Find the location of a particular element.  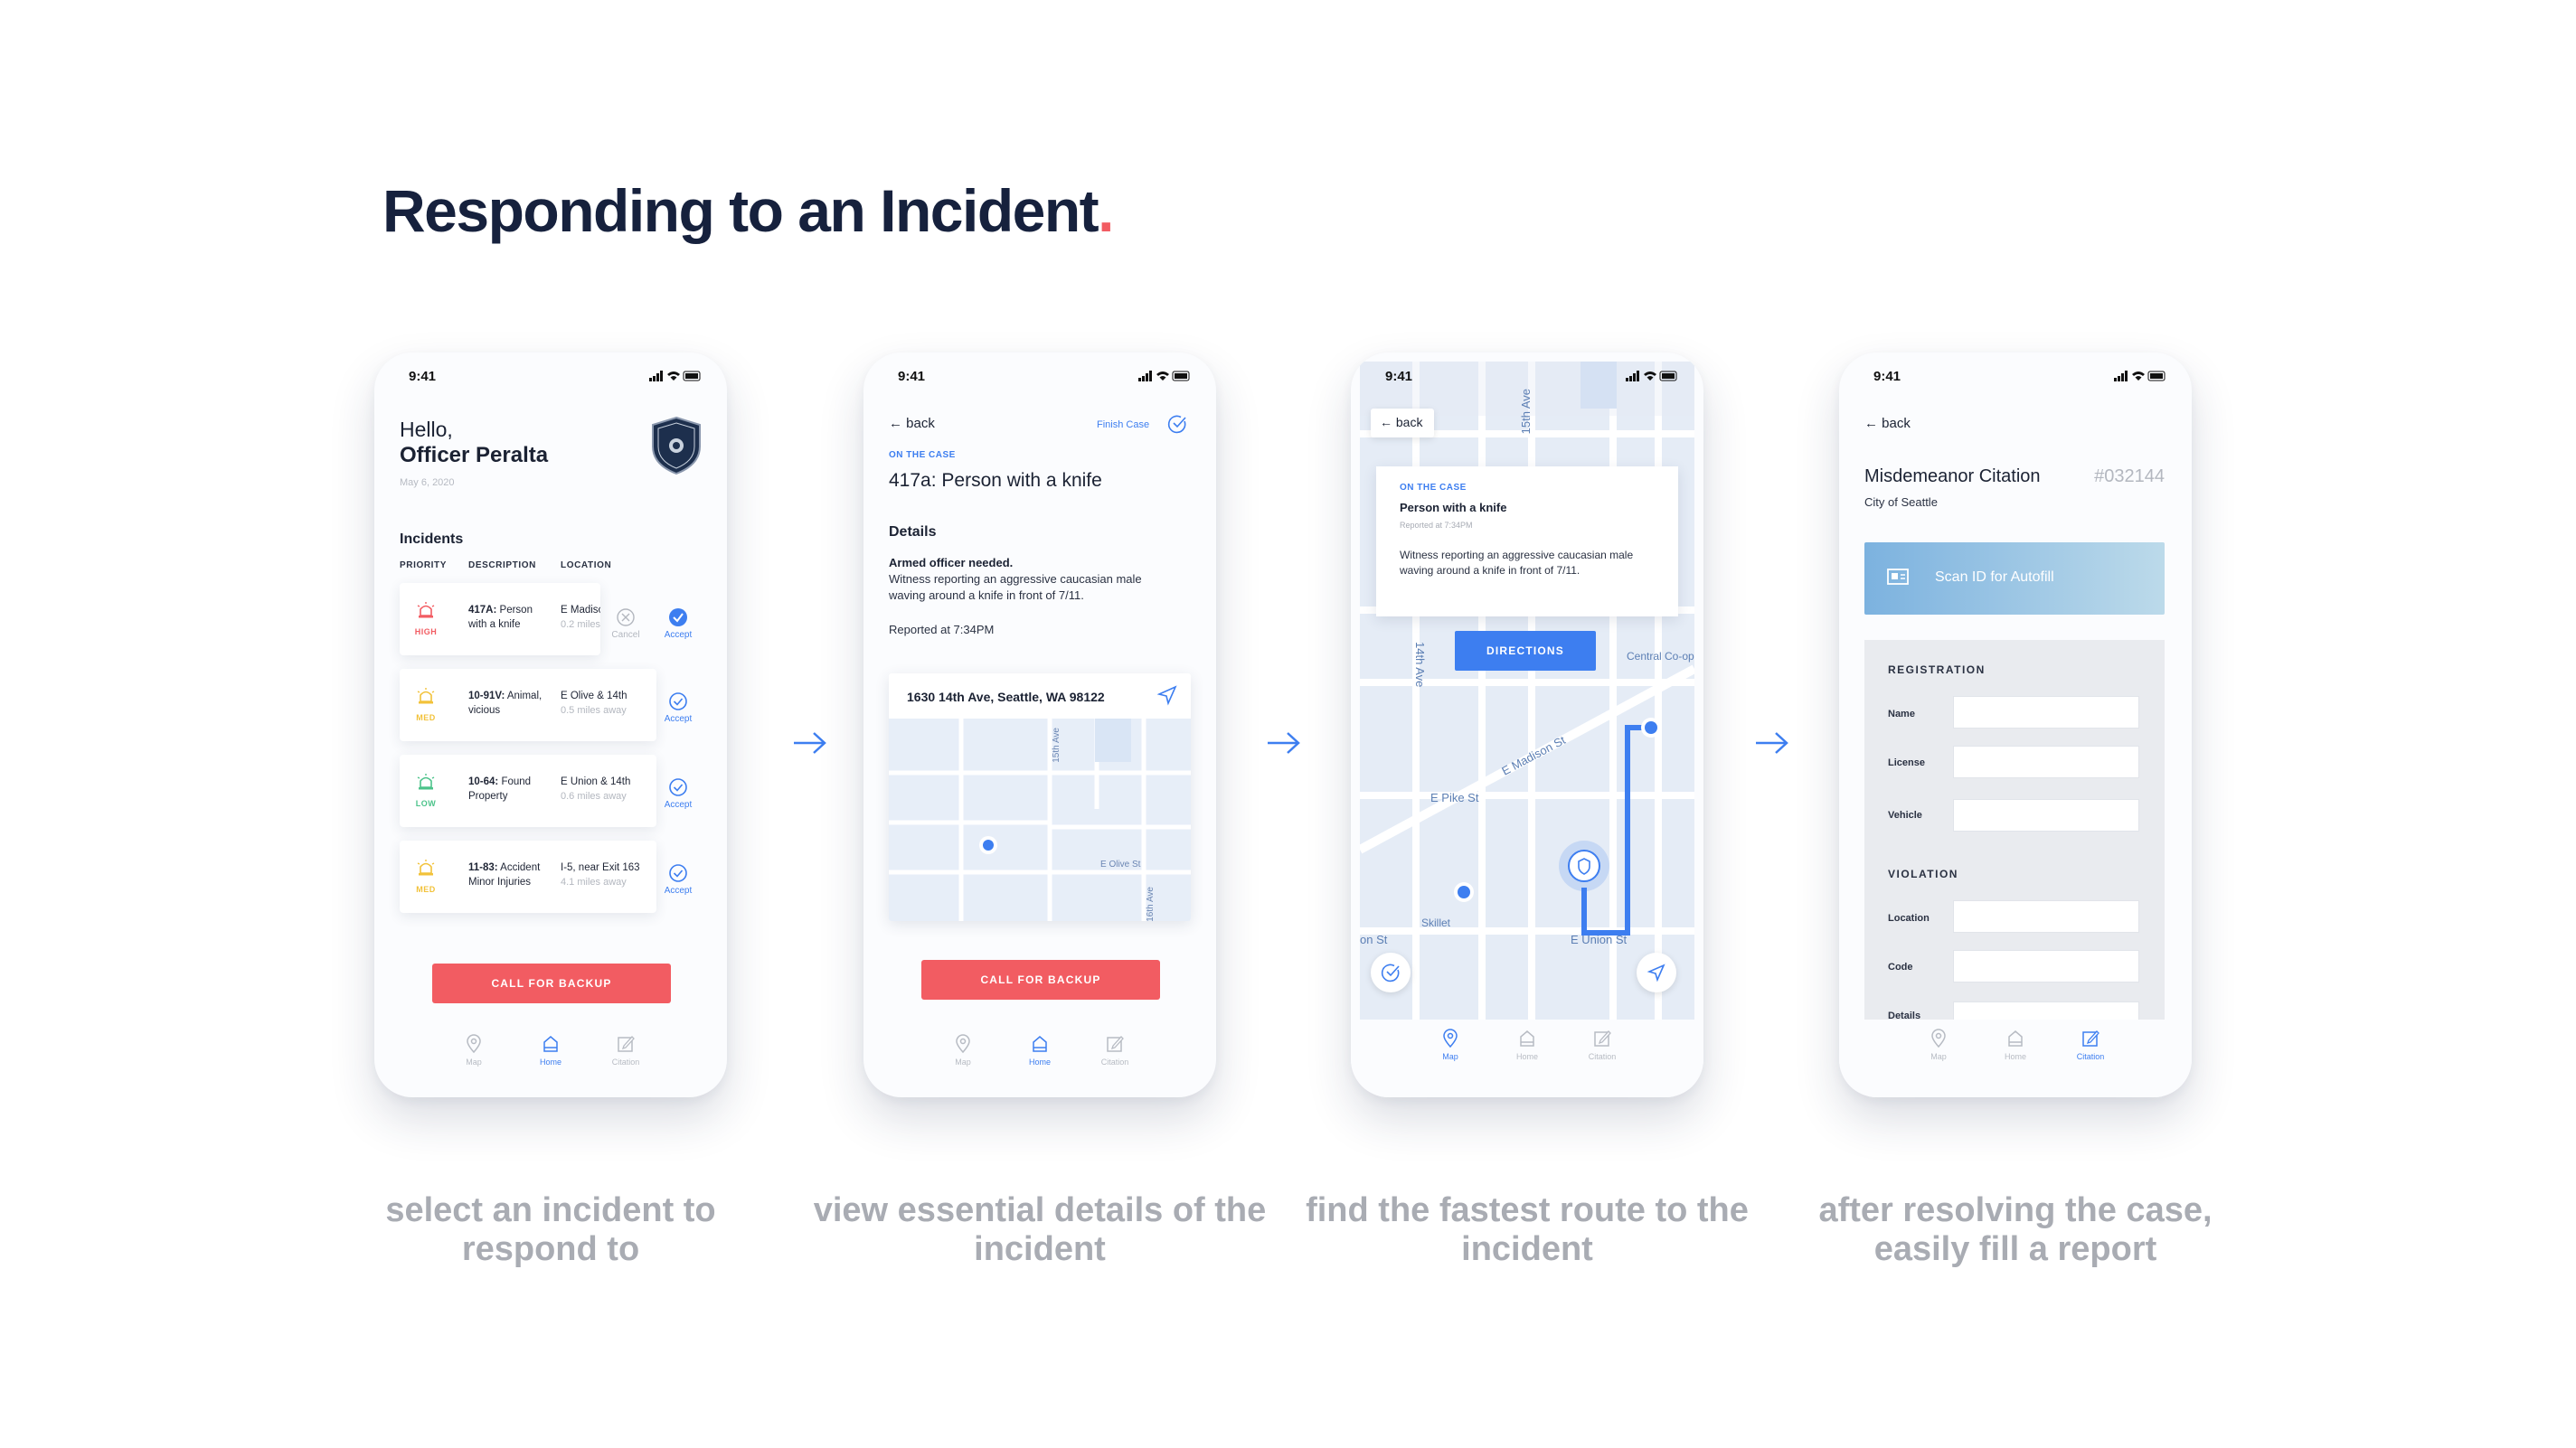

finish-case-button is located at coordinates (1391, 972).